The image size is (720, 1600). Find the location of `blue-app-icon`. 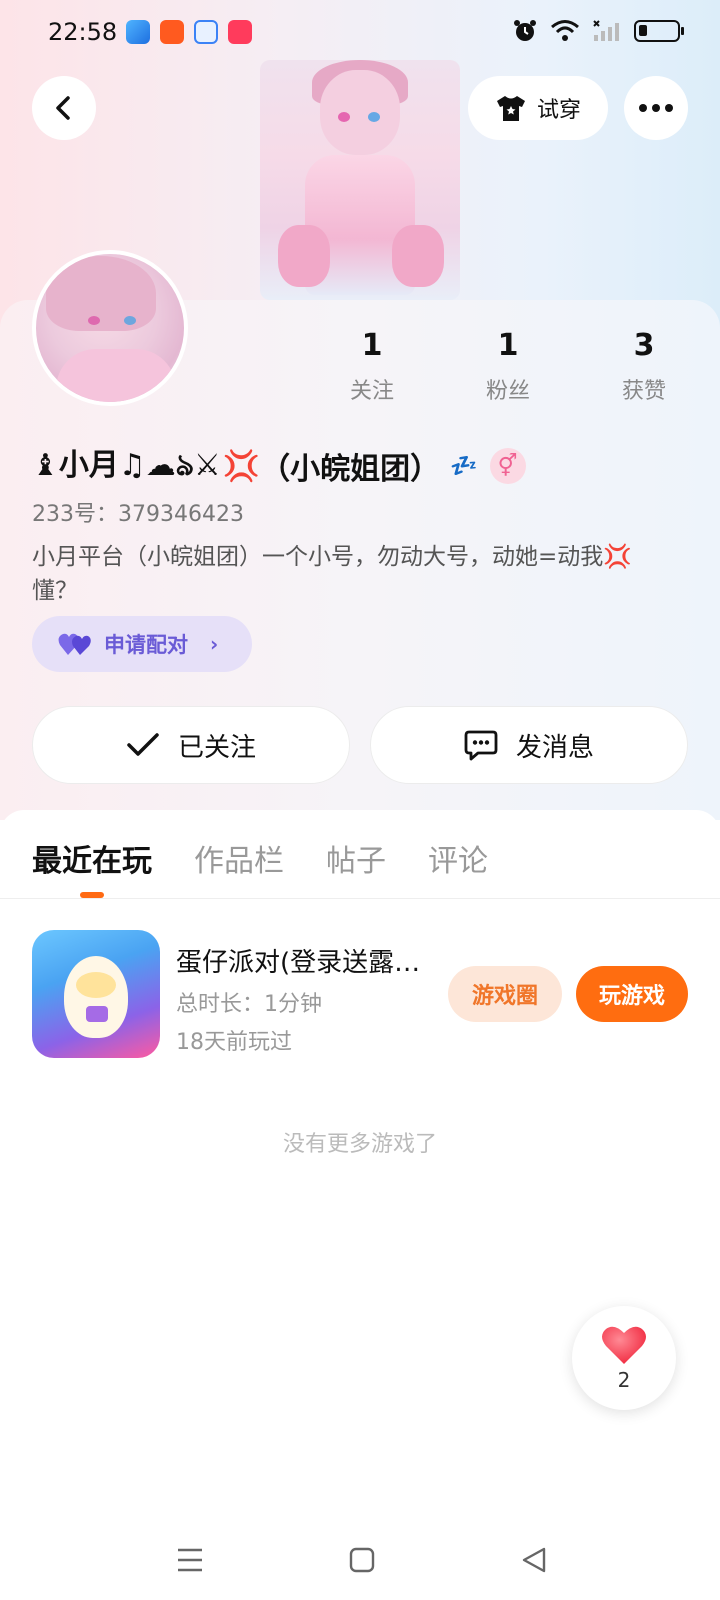

blue-app-icon is located at coordinates (138, 32).